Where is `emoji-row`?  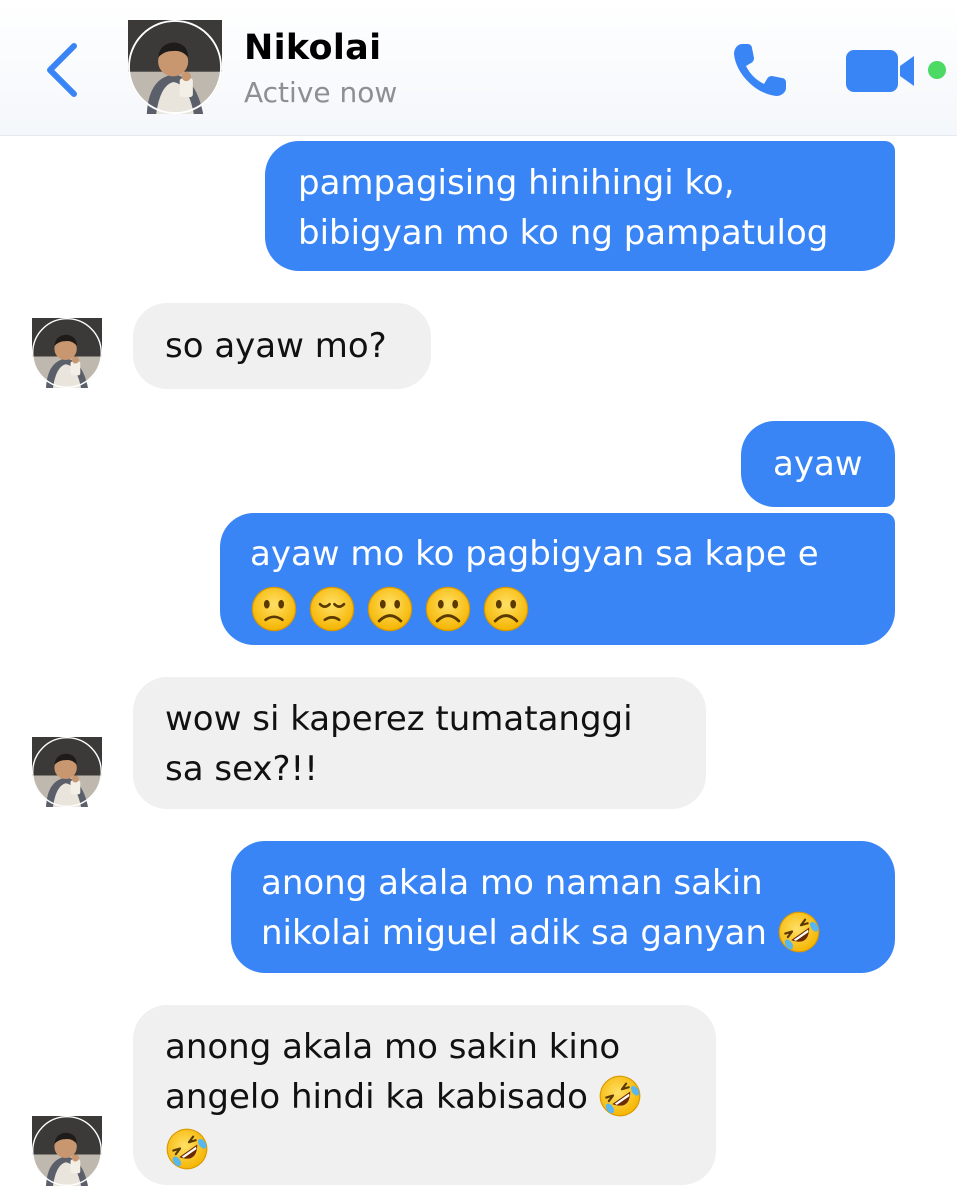 emoji-row is located at coordinates (557, 609).